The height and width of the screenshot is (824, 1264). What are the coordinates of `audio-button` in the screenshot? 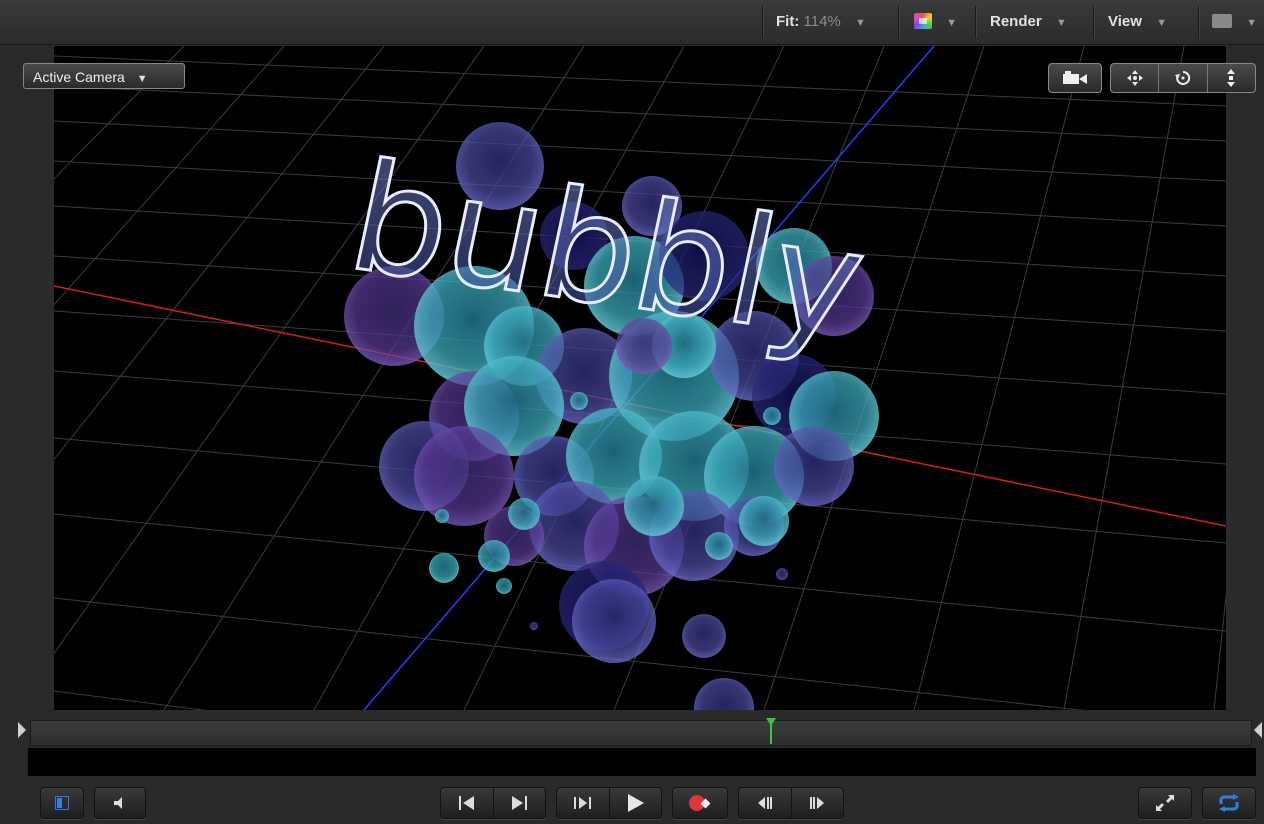 It's located at (120, 803).